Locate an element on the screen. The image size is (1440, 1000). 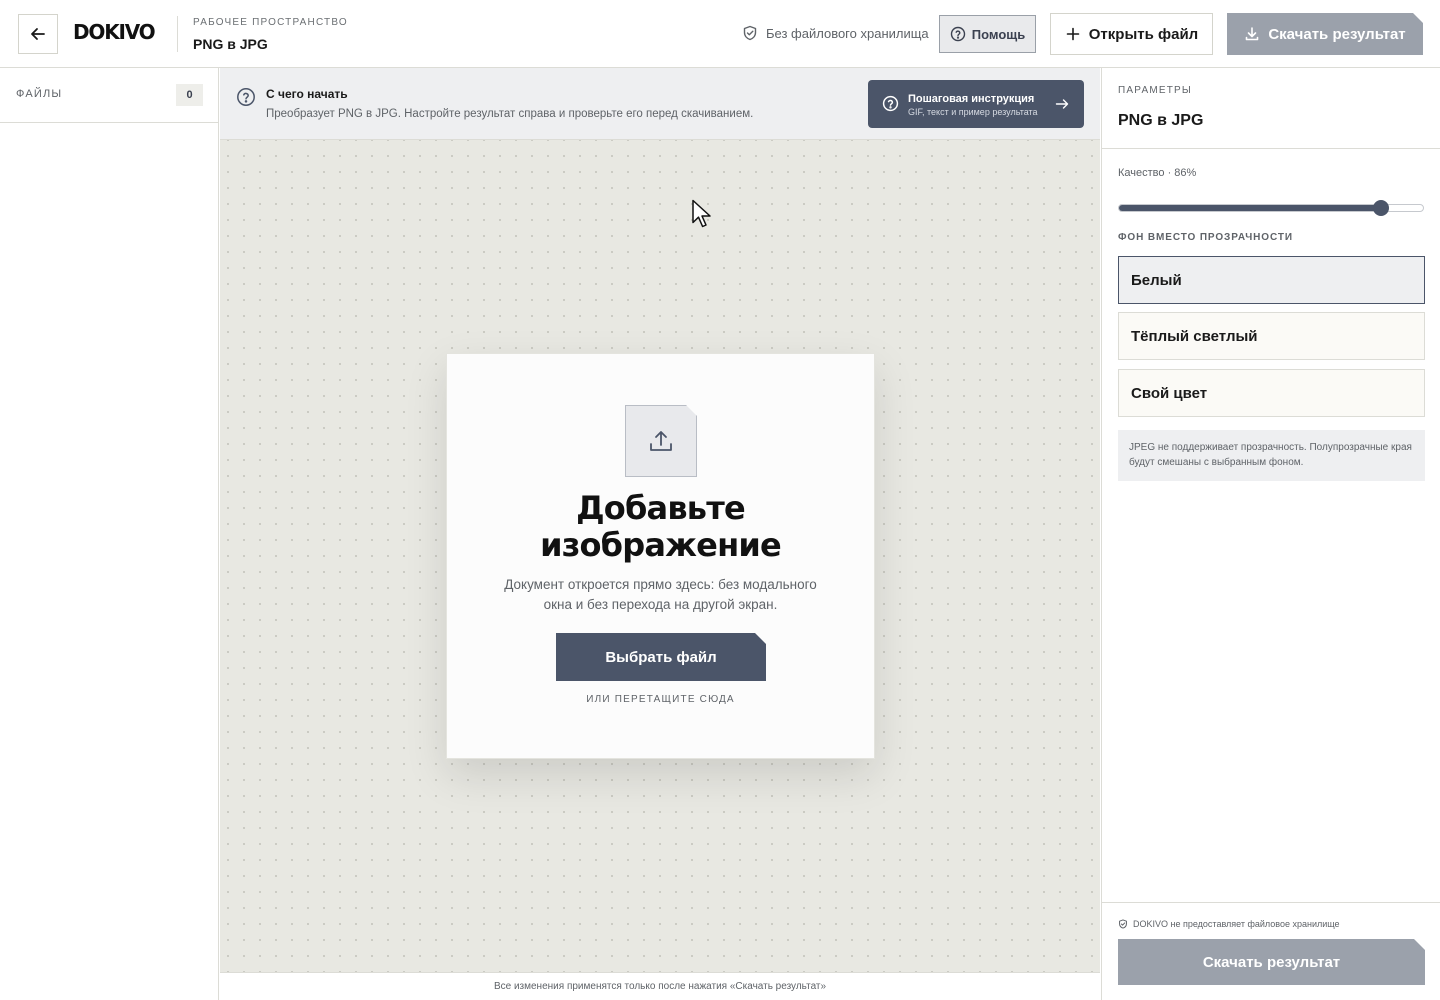
arrow-right-icon is located at coordinates (1062, 104).